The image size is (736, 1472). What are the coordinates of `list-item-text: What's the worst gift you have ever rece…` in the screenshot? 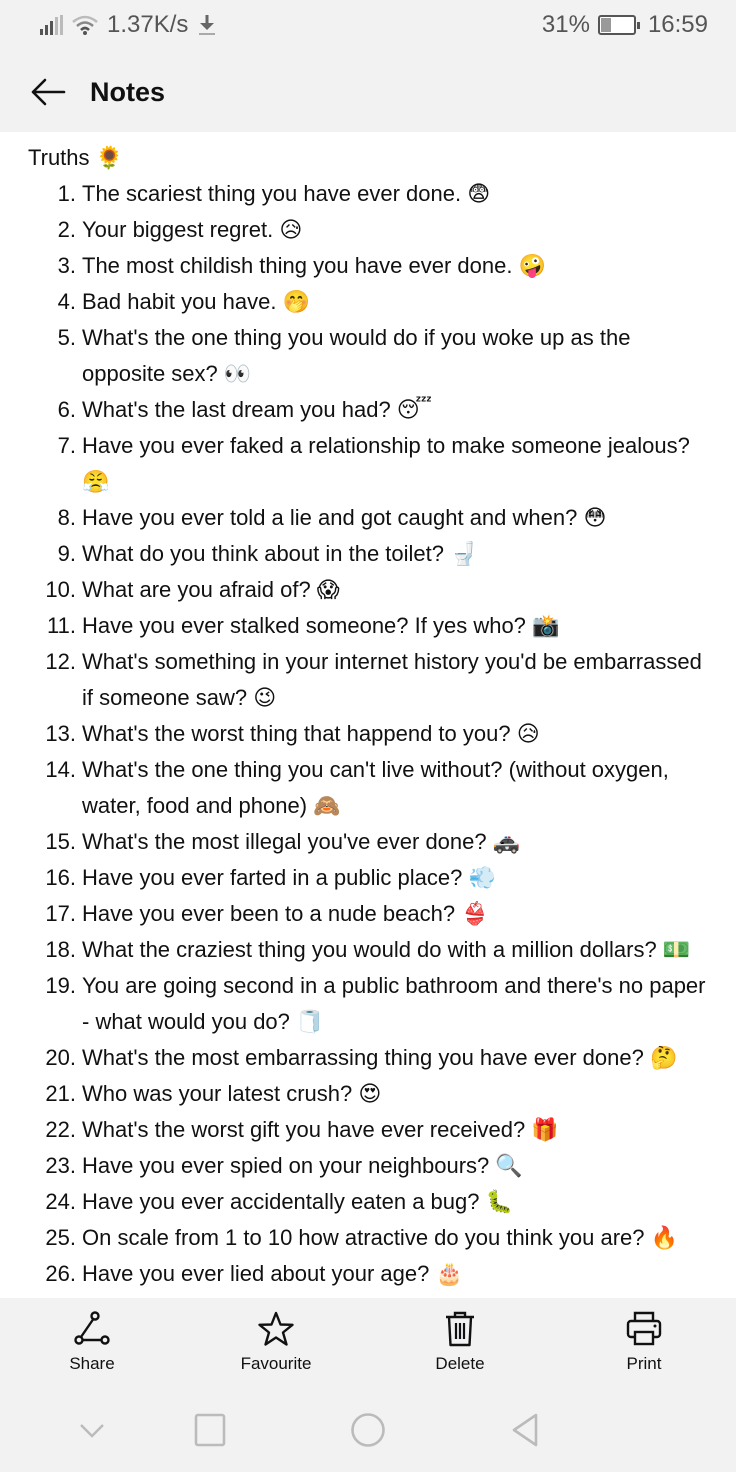 It's located at (320, 1129).